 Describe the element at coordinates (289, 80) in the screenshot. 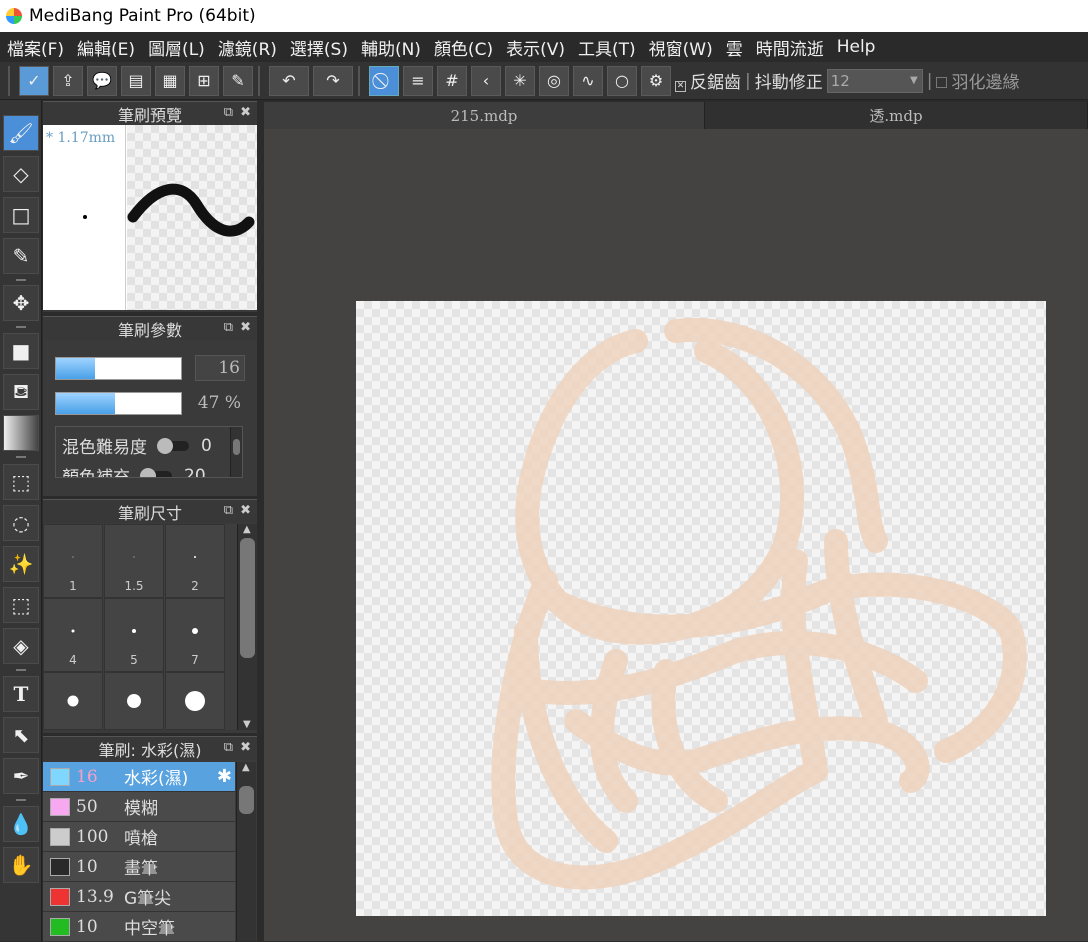

I see `undo-button: ↶` at that location.